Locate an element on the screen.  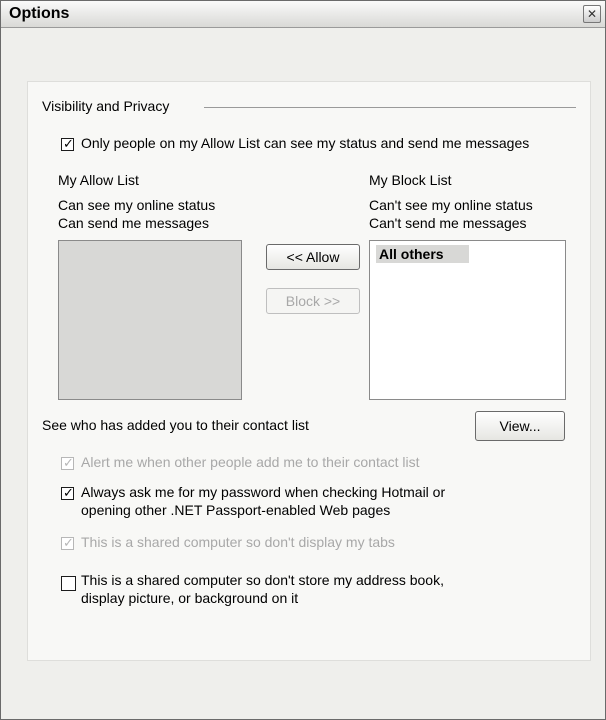
store-checkbox is located at coordinates (68, 583).